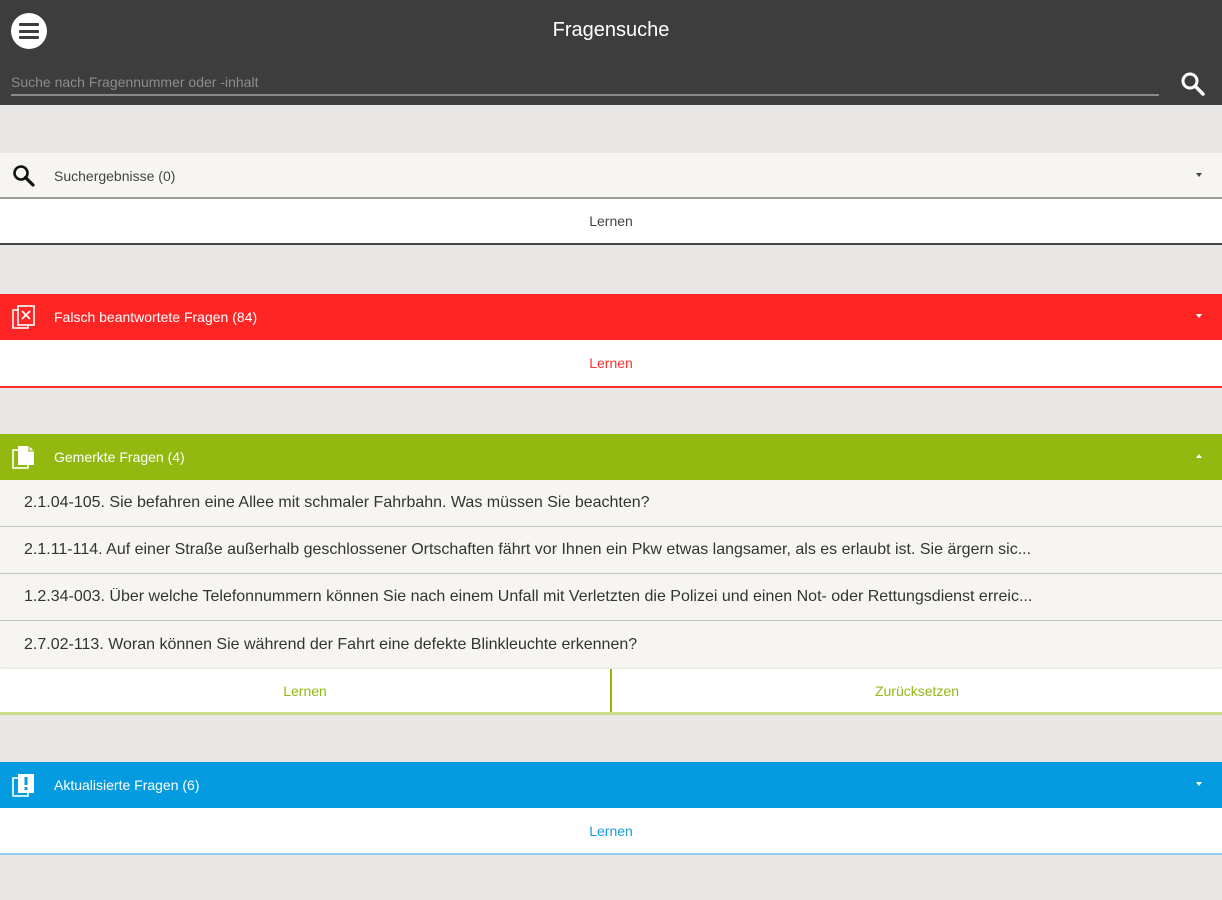  I want to click on search-input, so click(585, 84).